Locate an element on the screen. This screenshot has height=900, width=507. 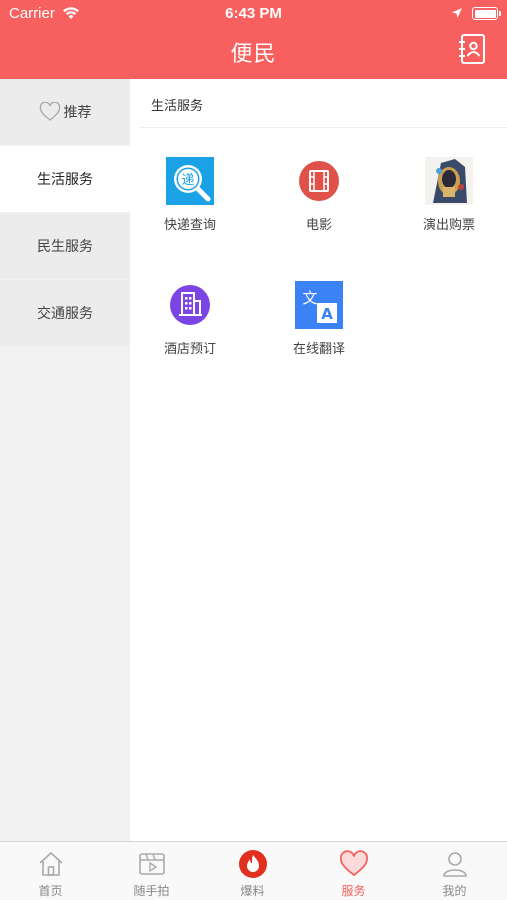
service-label: 快递查询 is located at coordinates (189, 225).